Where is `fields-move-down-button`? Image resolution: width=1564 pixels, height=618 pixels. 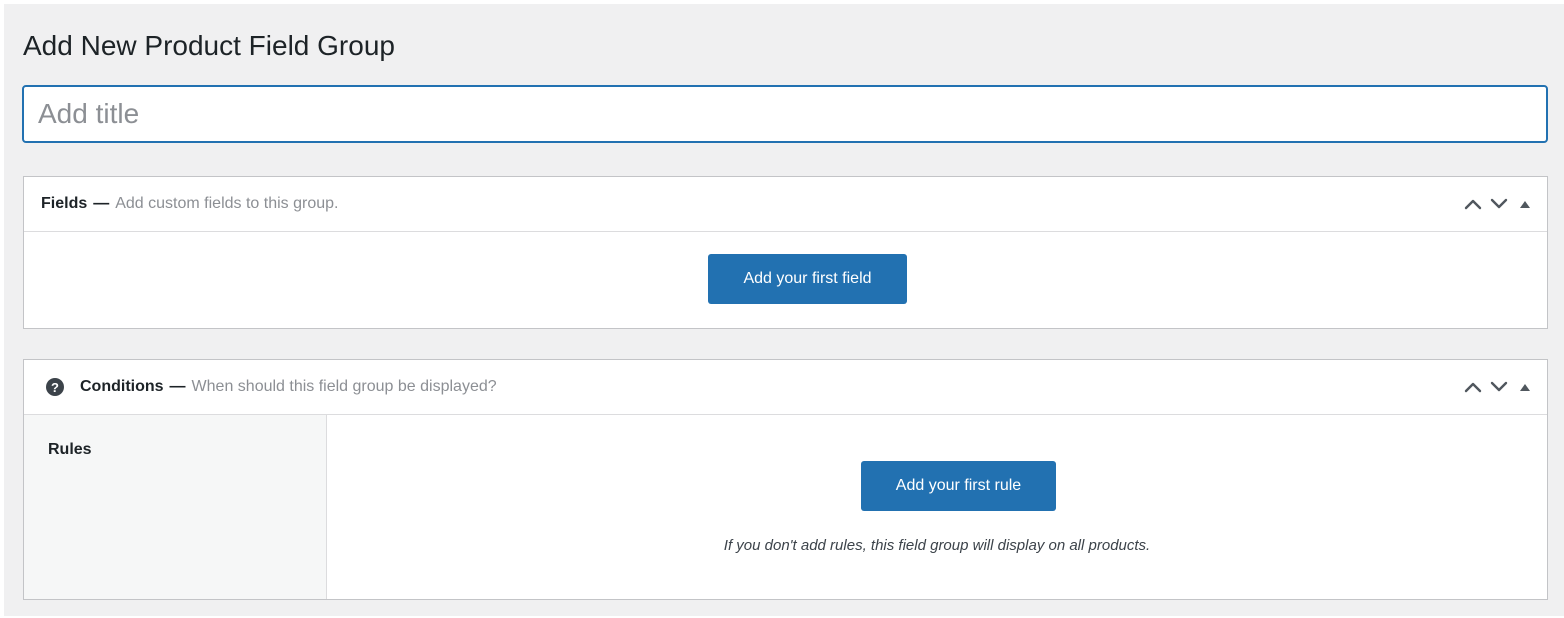 fields-move-down-button is located at coordinates (1499, 204).